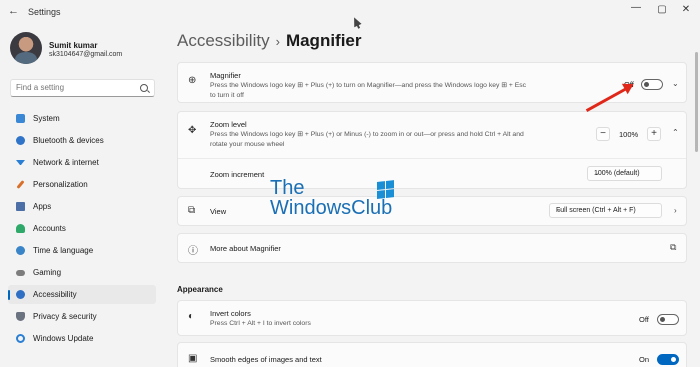  I want to click on magnifier-desc-line2: to turn it off, so click(227, 95).